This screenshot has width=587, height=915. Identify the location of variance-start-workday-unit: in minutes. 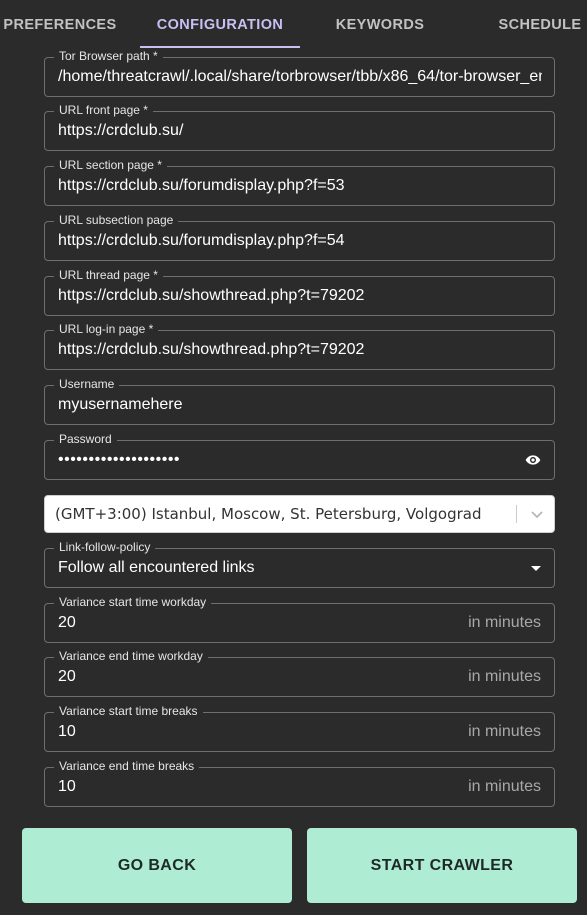
(504, 622).